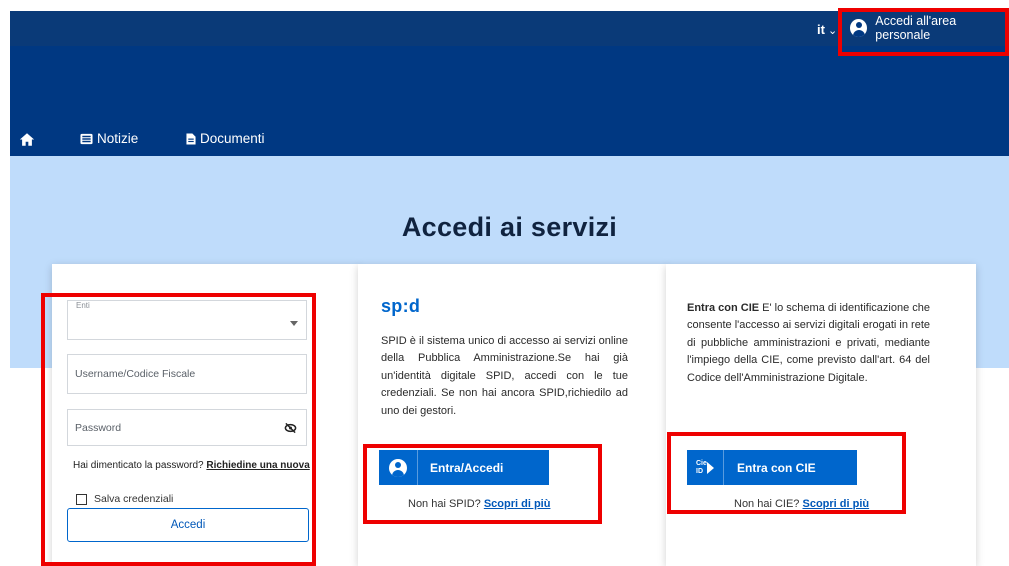 The image size is (1009, 566). I want to click on chevron-down-icon: ⌄, so click(832, 31).